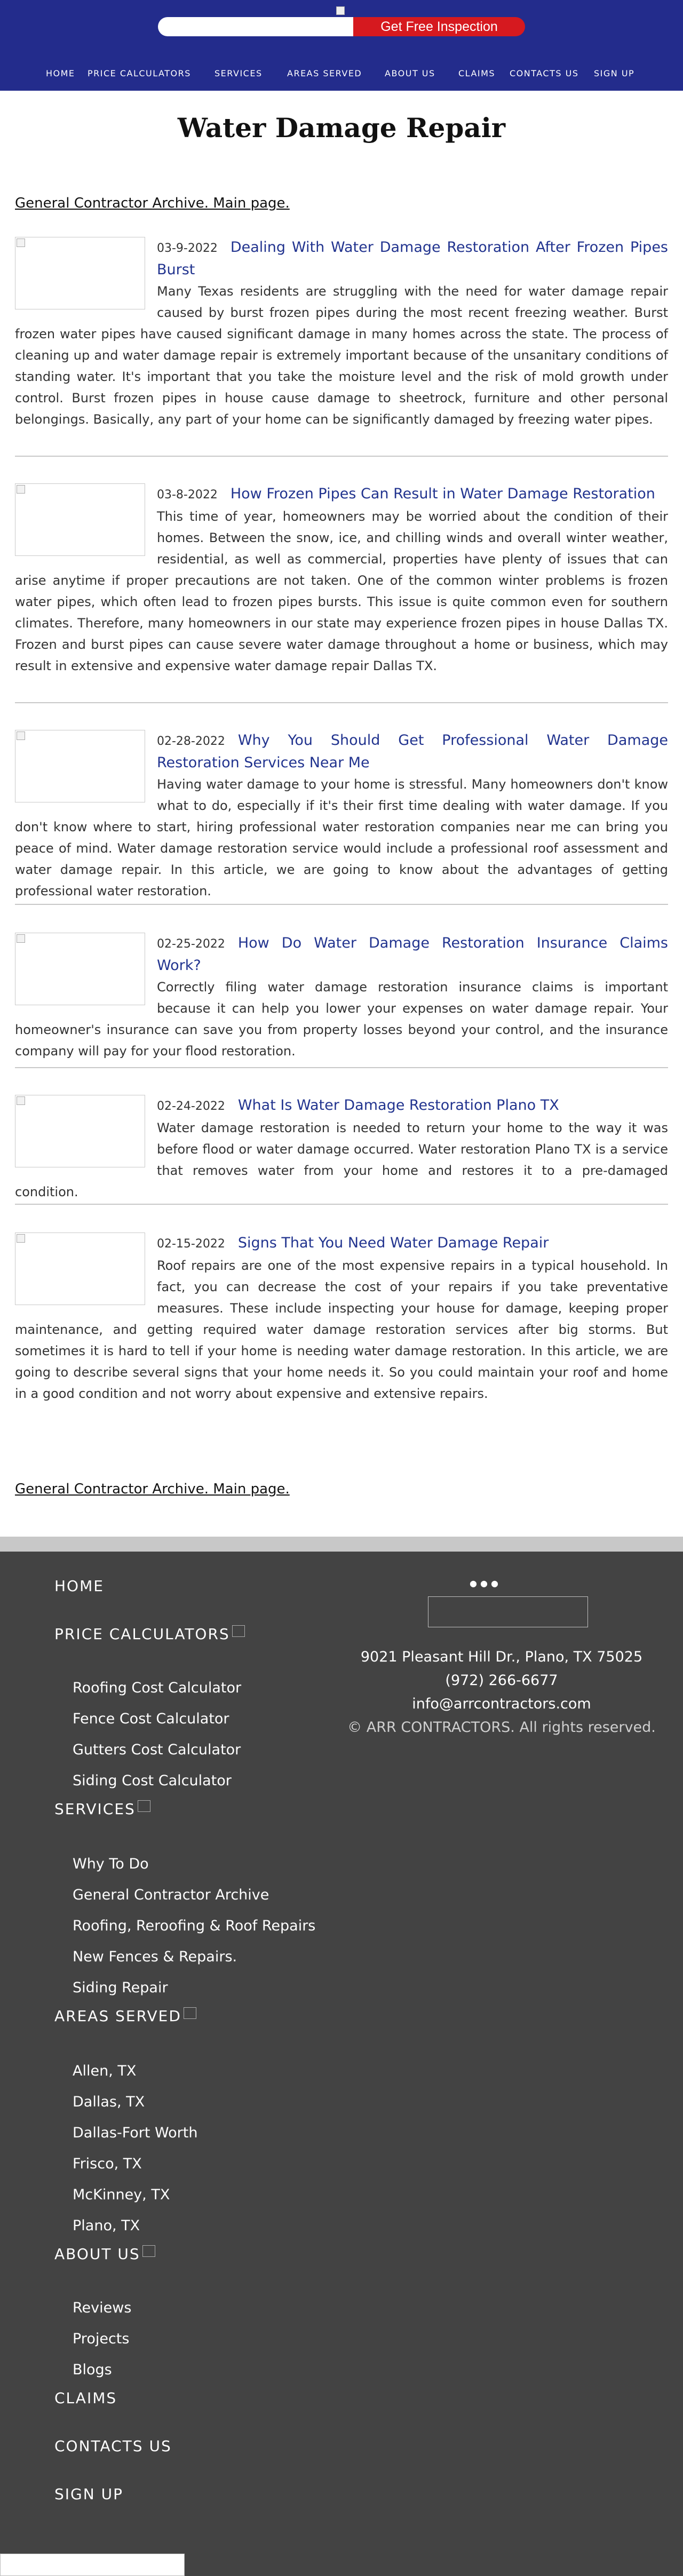 This screenshot has height=2576, width=683. What do you see at coordinates (508, 1611) in the screenshot?
I see `footer-logo` at bounding box center [508, 1611].